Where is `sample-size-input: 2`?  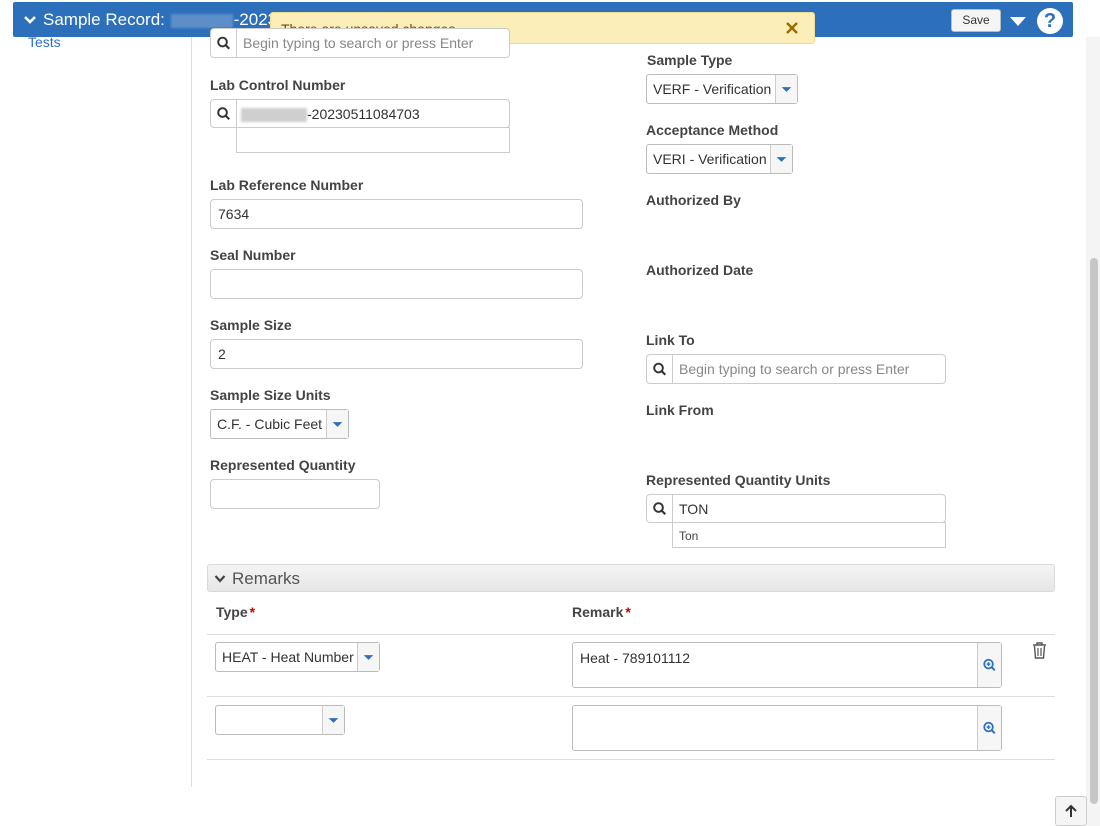 sample-size-input: 2 is located at coordinates (396, 354).